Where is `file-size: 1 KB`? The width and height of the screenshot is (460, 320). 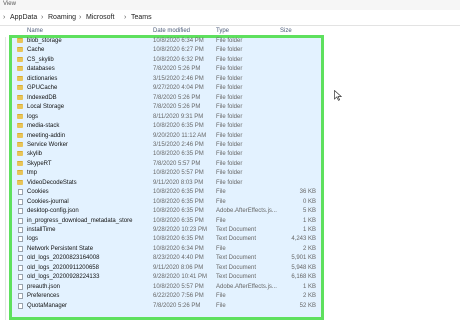 file-size: 1 KB is located at coordinates (309, 230).